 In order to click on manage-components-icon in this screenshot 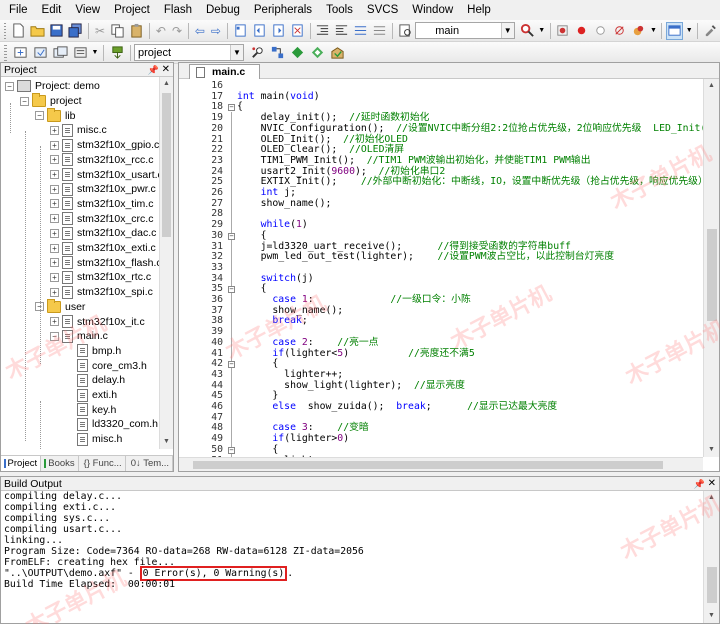, I will do `click(297, 53)`.